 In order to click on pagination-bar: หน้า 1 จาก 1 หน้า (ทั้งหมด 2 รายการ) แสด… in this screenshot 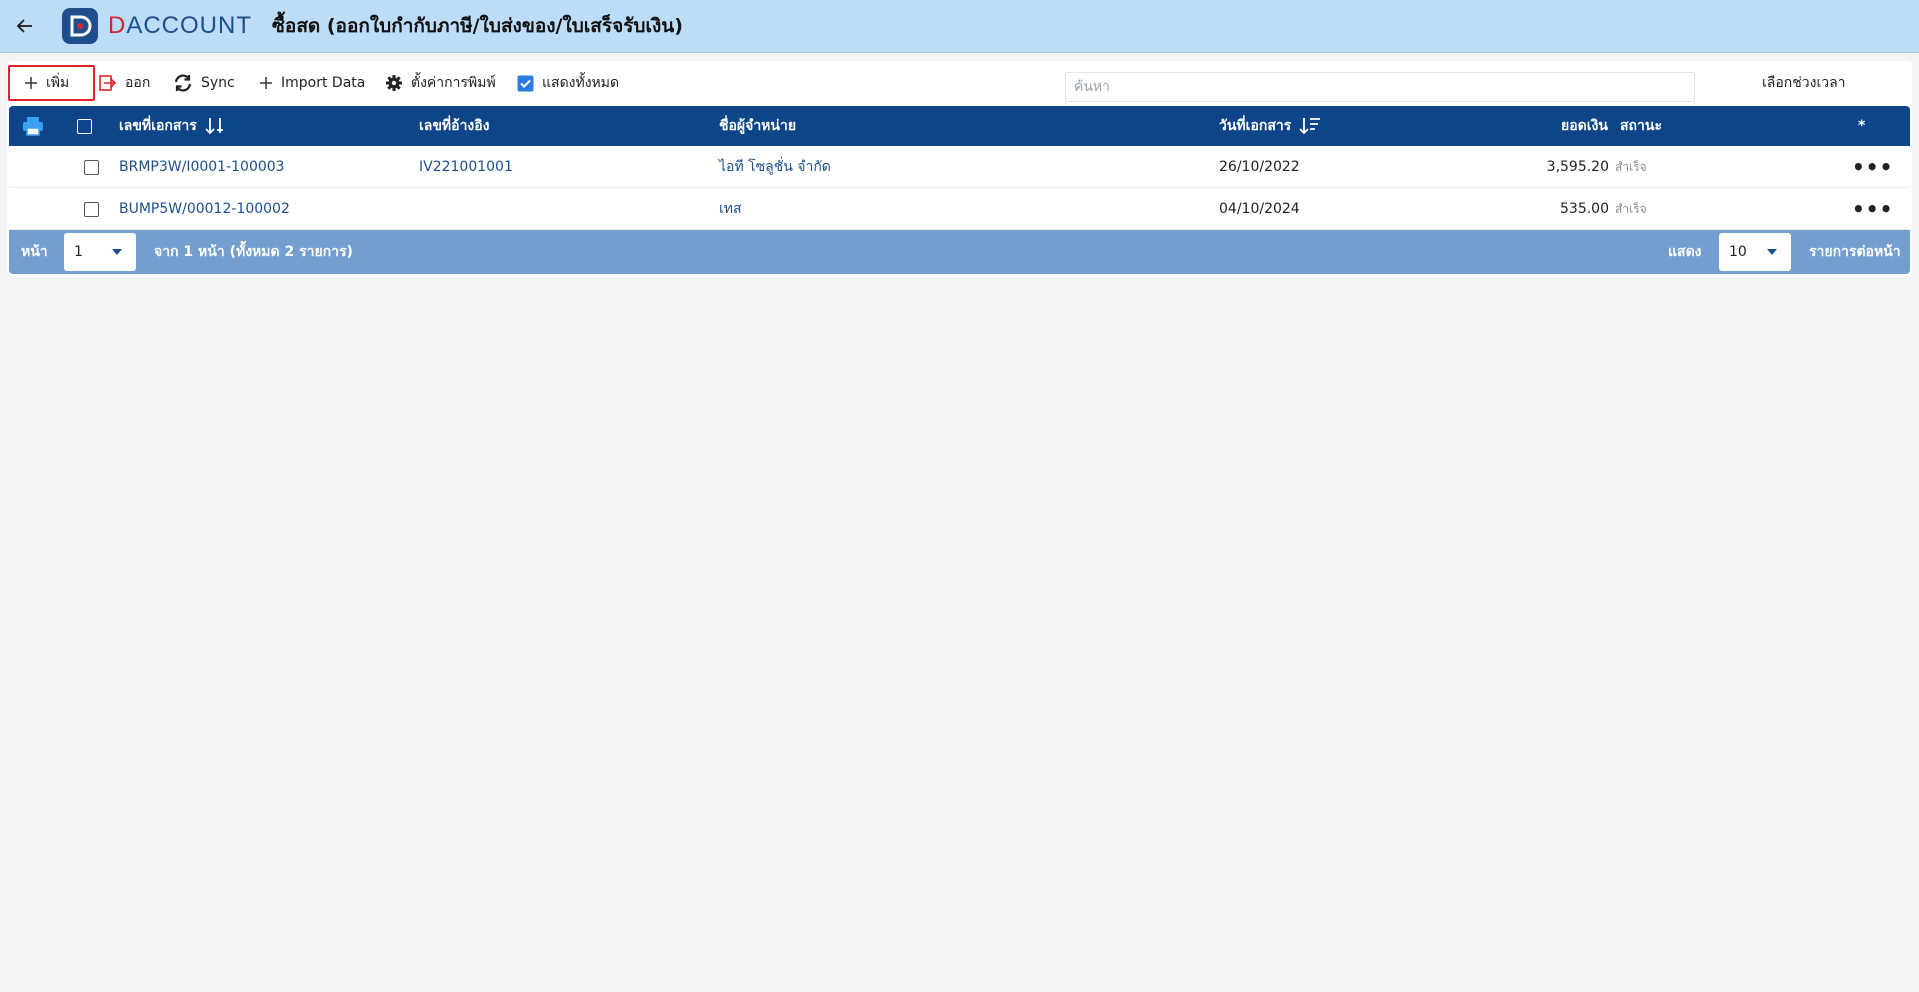, I will do `click(959, 252)`.